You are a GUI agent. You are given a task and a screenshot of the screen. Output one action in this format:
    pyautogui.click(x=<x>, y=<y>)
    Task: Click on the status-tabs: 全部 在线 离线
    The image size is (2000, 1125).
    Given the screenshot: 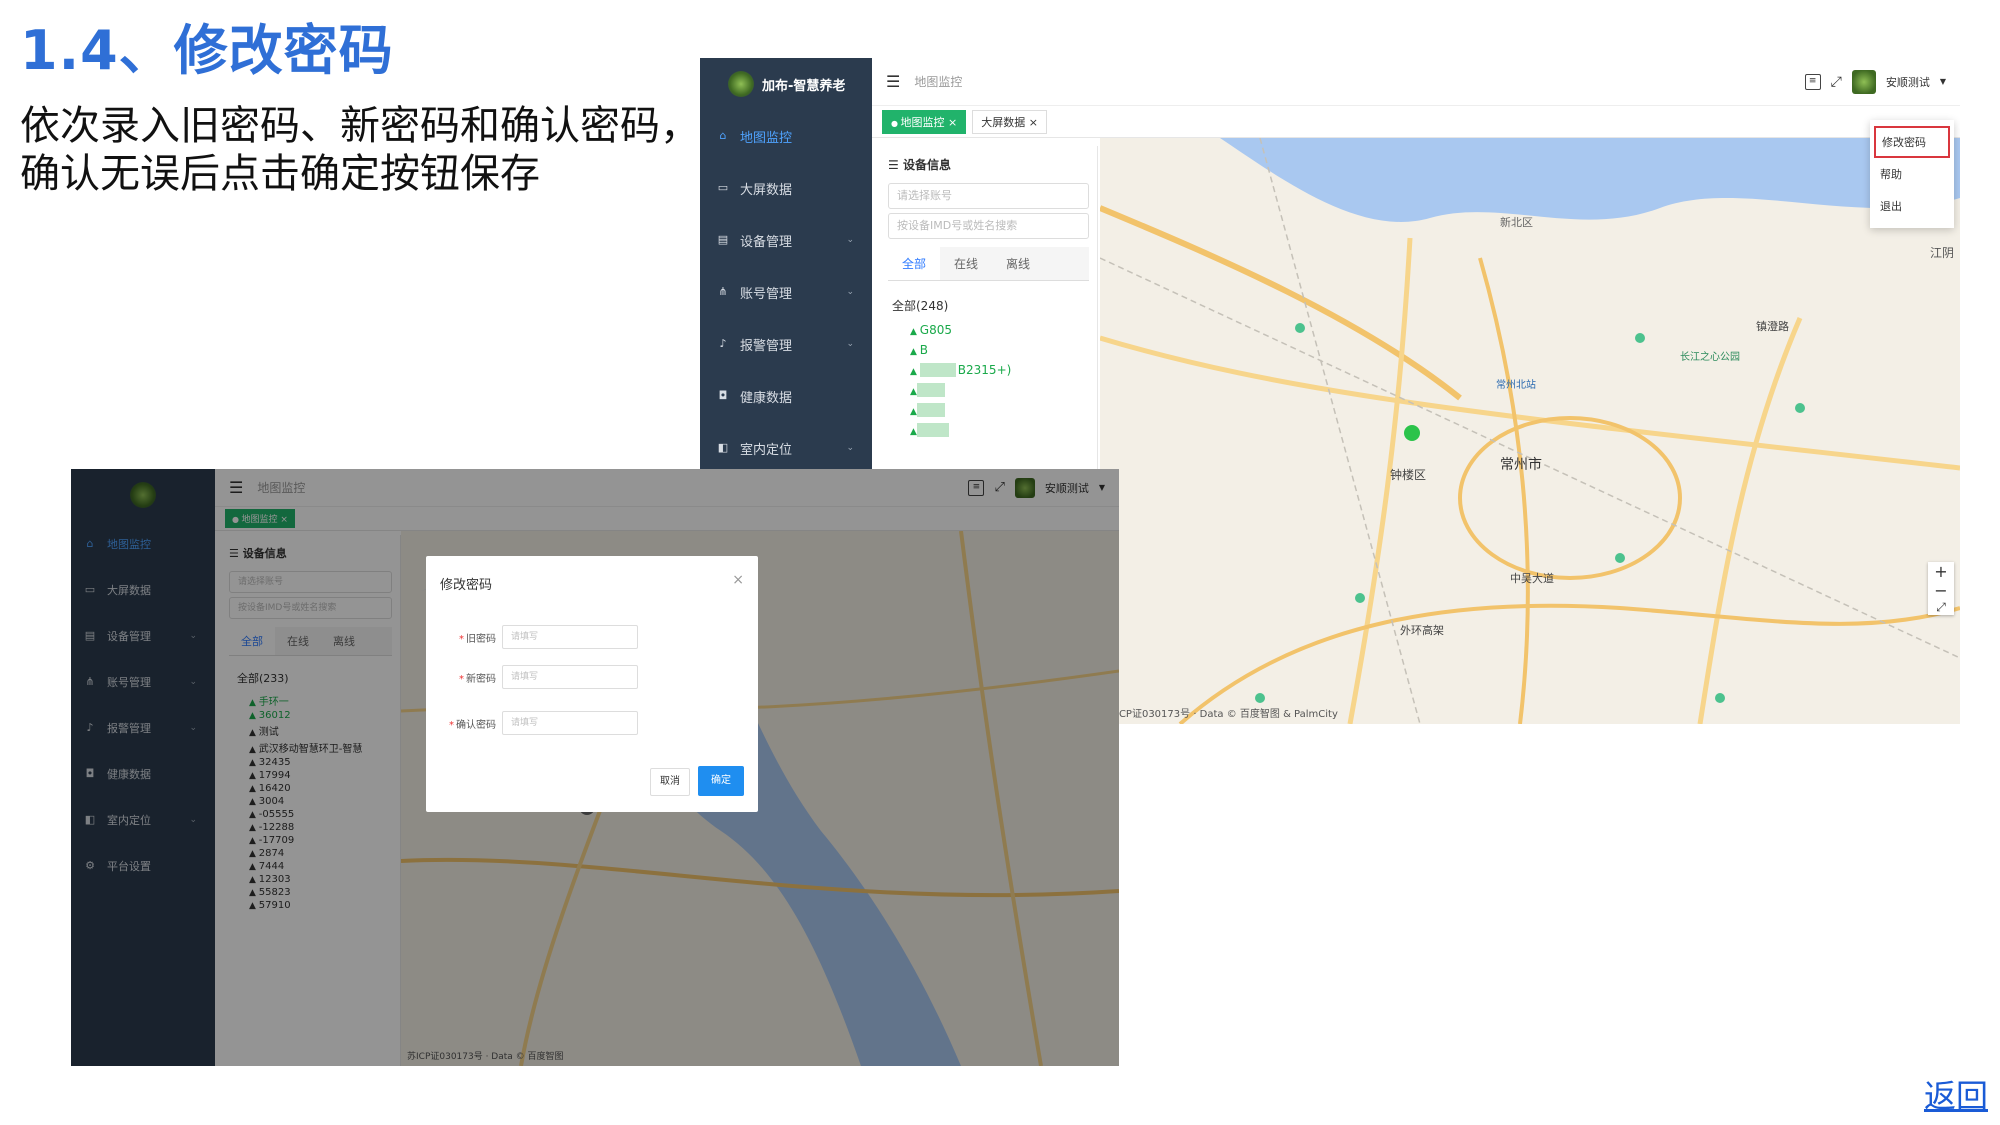 What is the action you would take?
    pyautogui.click(x=988, y=264)
    